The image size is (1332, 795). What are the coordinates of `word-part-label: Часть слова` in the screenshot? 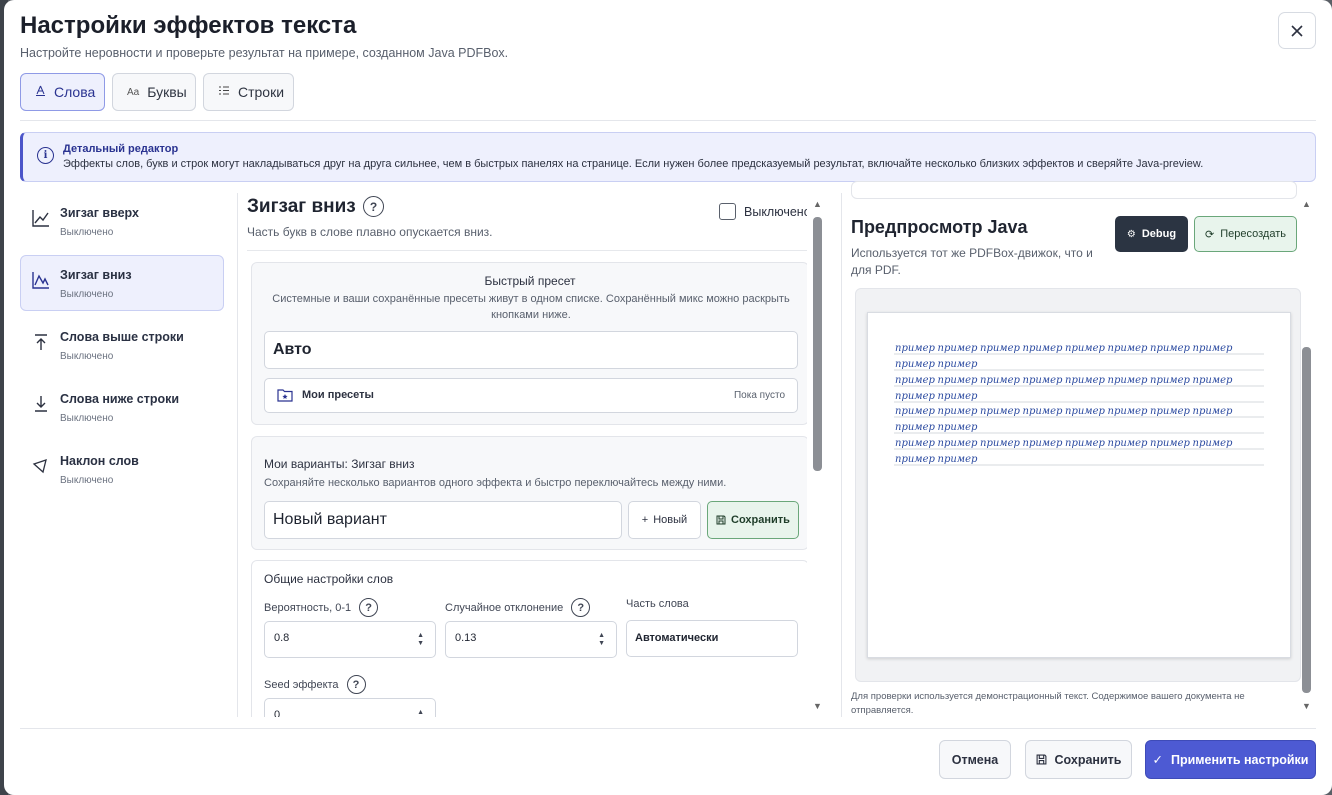 It's located at (657, 604).